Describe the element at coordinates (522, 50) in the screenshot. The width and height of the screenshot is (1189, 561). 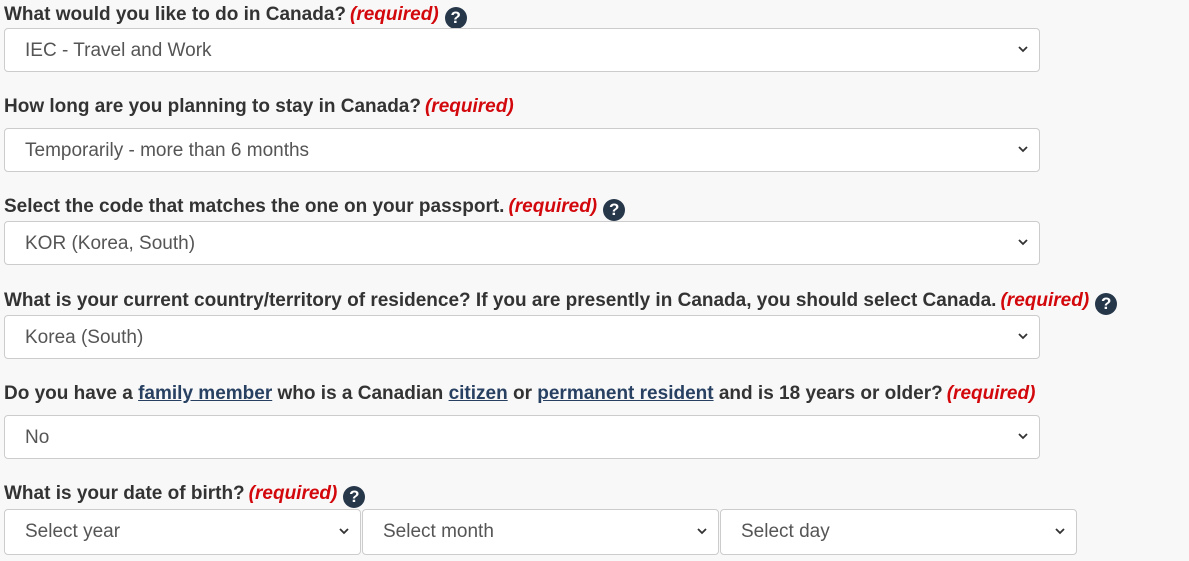
I see `activity-select: IEC - Travel and Work` at that location.